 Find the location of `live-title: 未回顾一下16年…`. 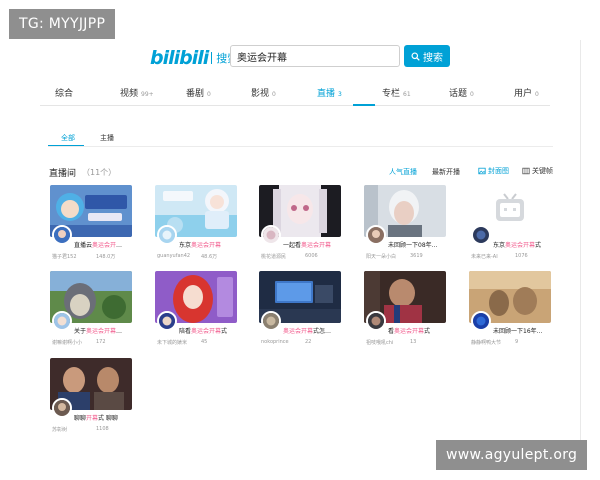

live-title: 未回顾一下16年… is located at coordinates (523, 330).